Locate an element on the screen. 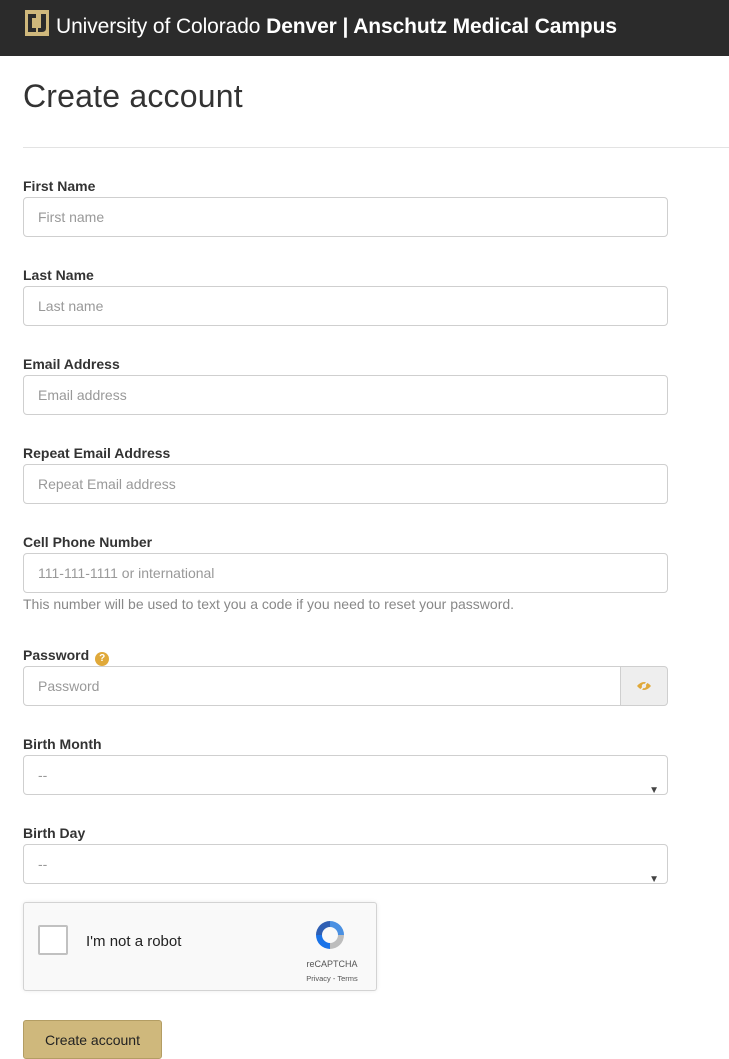  birth-month-select: -- ▼ is located at coordinates (345, 775).